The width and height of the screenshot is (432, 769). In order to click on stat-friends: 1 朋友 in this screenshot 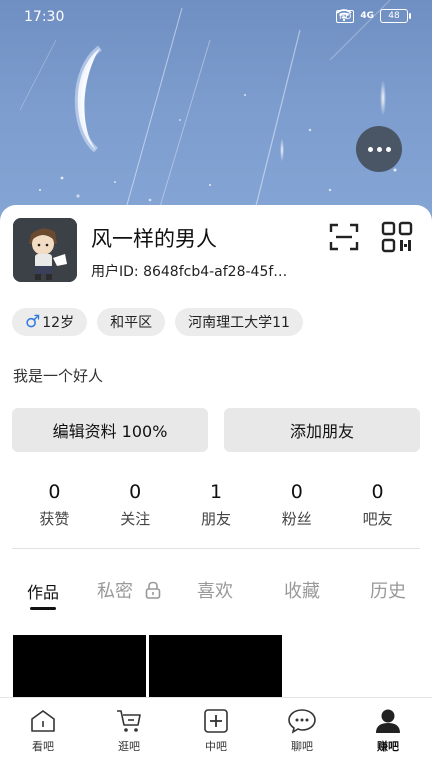, I will do `click(216, 504)`.